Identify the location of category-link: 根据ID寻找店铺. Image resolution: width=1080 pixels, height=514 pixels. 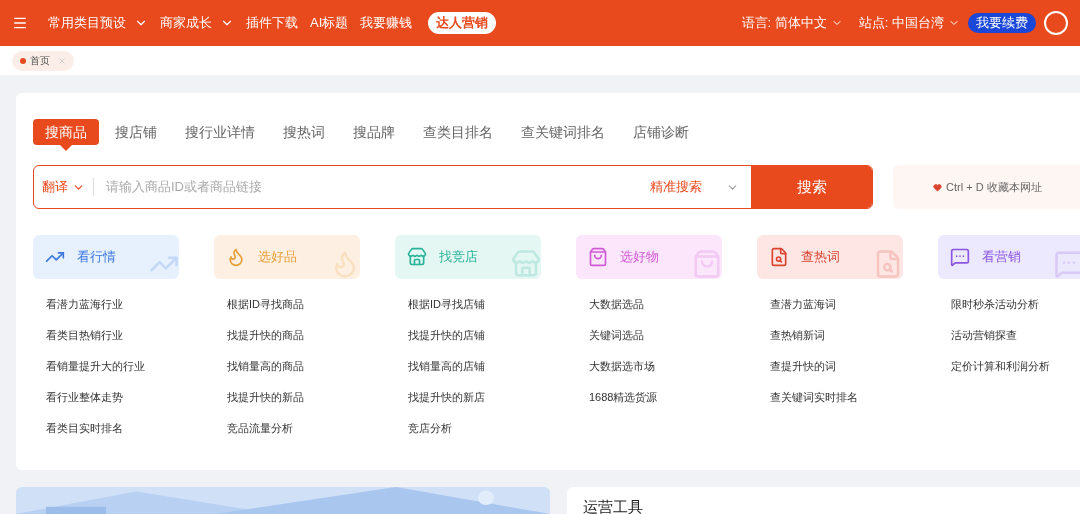
(474, 304).